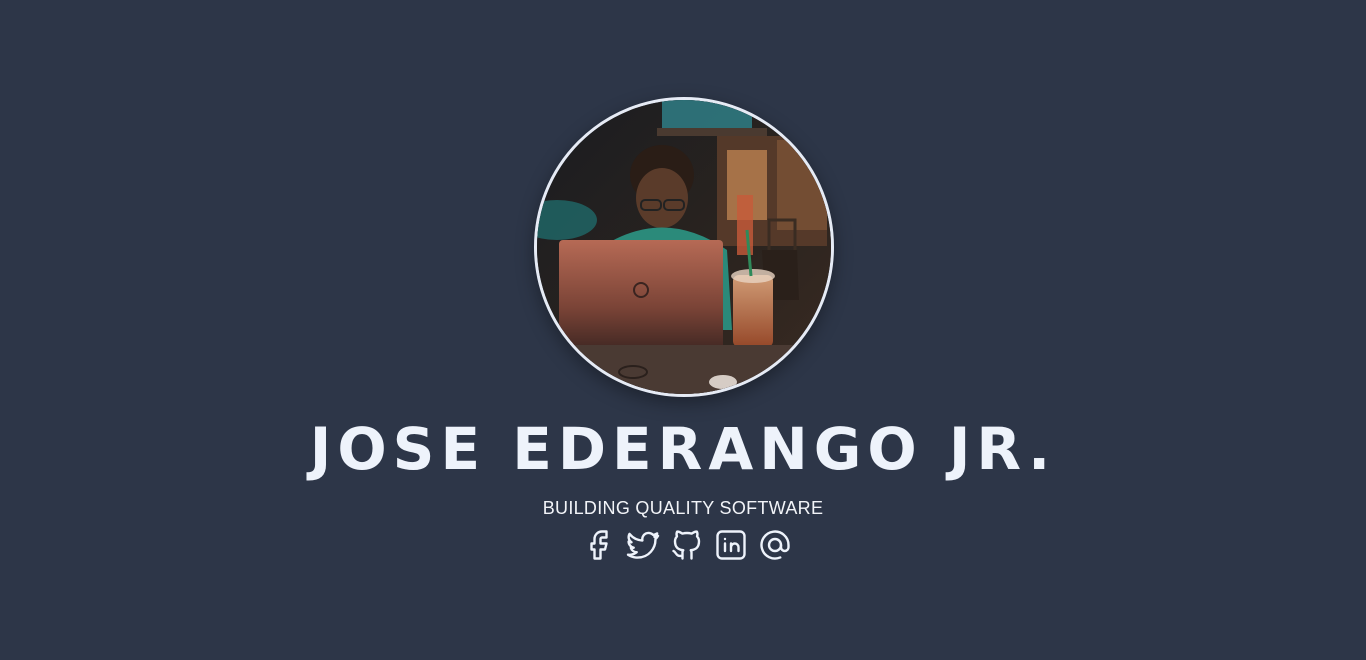  I want to click on profile-tagline: BUILDING QUALITY SOFTWARE, so click(683, 508).